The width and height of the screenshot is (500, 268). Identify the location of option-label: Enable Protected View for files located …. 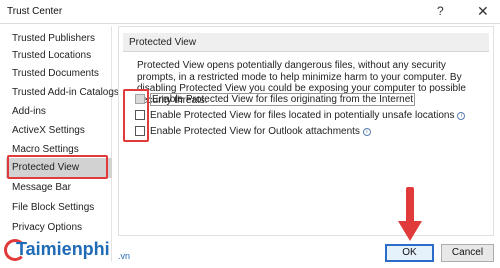
(302, 115).